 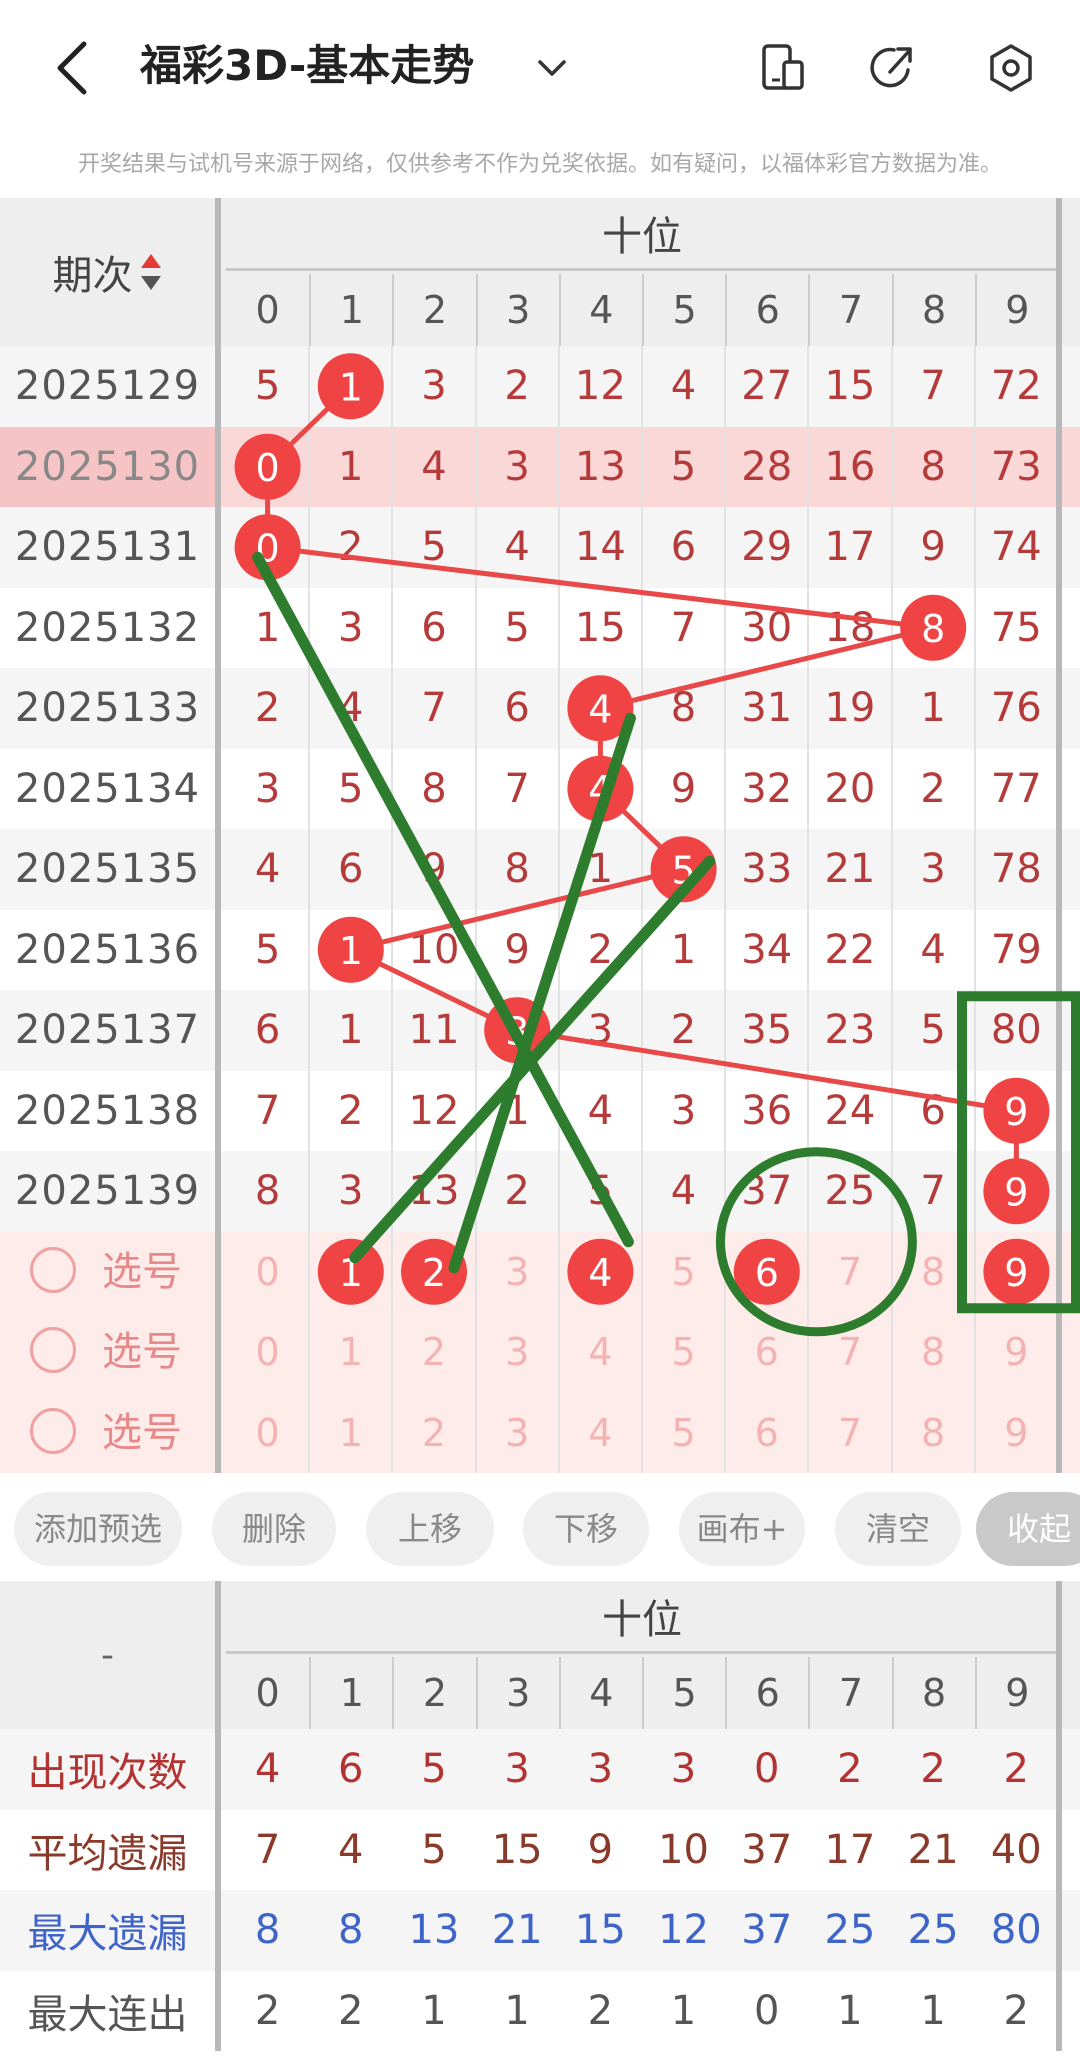 What do you see at coordinates (600, 1110) in the screenshot?
I see `omission-cell: 4` at bounding box center [600, 1110].